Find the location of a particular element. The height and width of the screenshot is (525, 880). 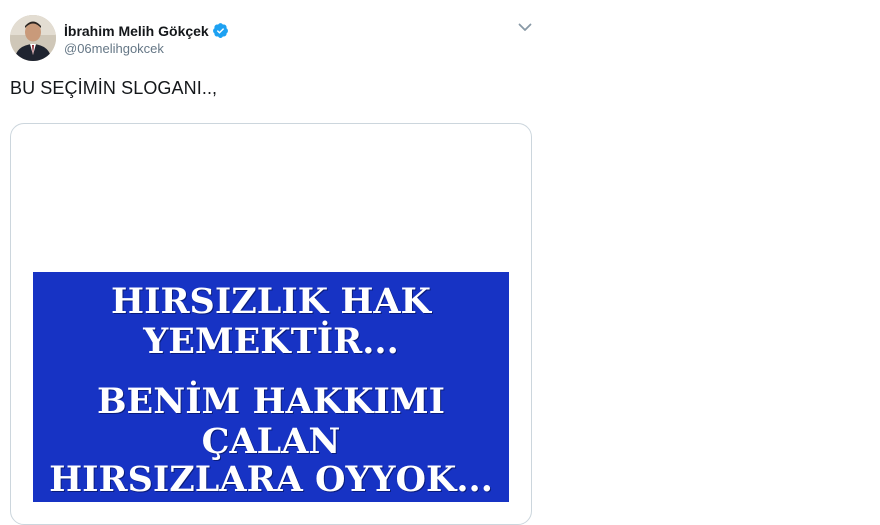

avatar is located at coordinates (33, 38).